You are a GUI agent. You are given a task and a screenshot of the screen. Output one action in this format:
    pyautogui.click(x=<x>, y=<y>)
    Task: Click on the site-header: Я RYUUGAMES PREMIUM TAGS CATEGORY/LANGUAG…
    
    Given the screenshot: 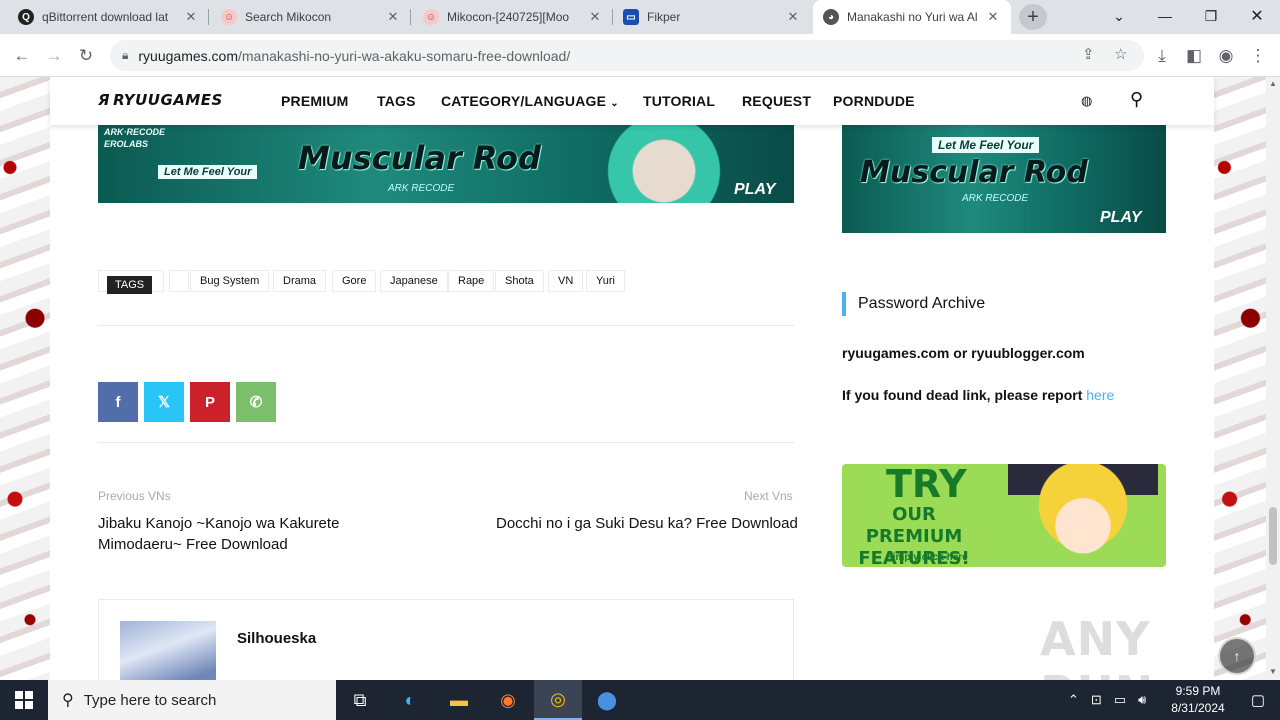 What is the action you would take?
    pyautogui.click(x=632, y=101)
    